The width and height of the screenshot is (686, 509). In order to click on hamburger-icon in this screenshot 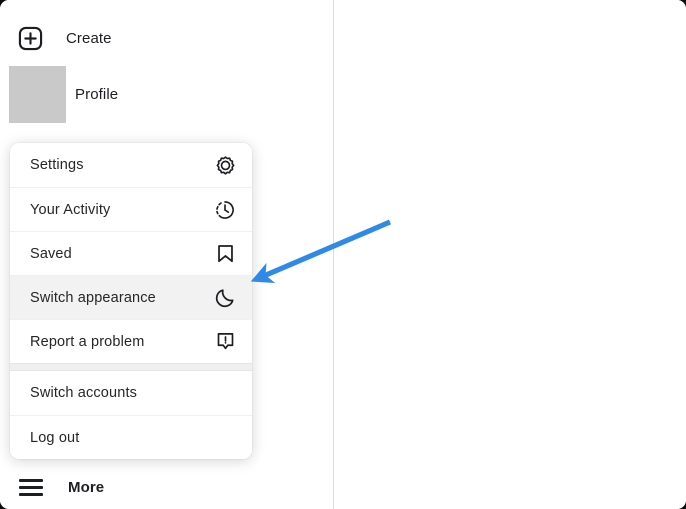, I will do `click(31, 487)`.